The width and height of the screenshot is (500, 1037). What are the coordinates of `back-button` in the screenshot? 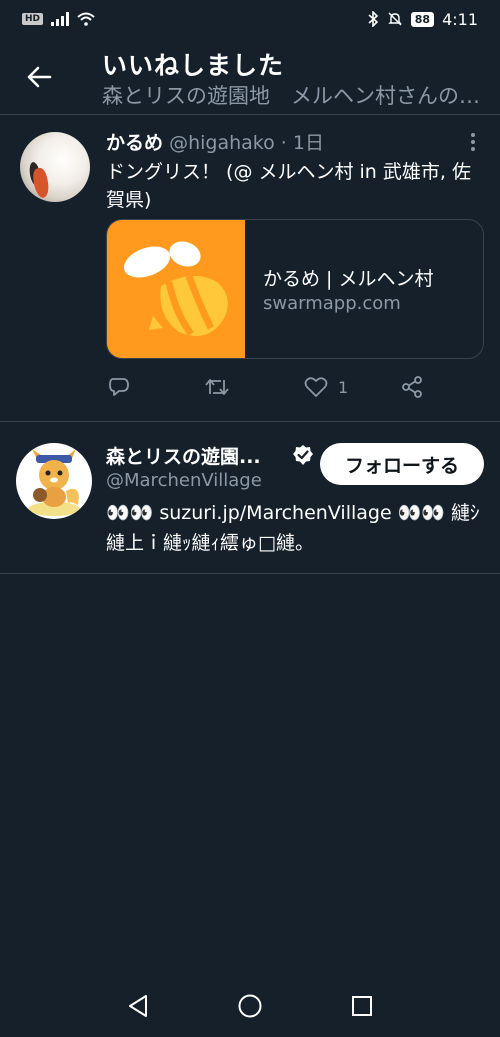 It's located at (39, 77).